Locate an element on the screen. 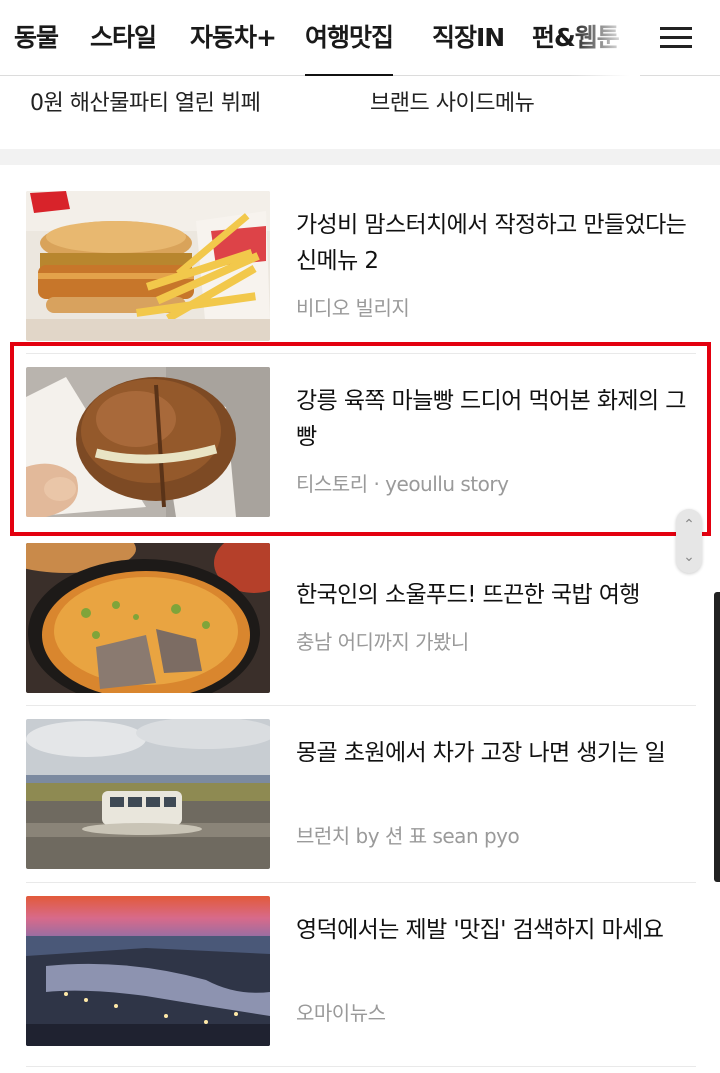  previous-articles-row: 0원 해산물파티 열린 뷔페 브랜드 사이드메뉴 is located at coordinates (360, 113).